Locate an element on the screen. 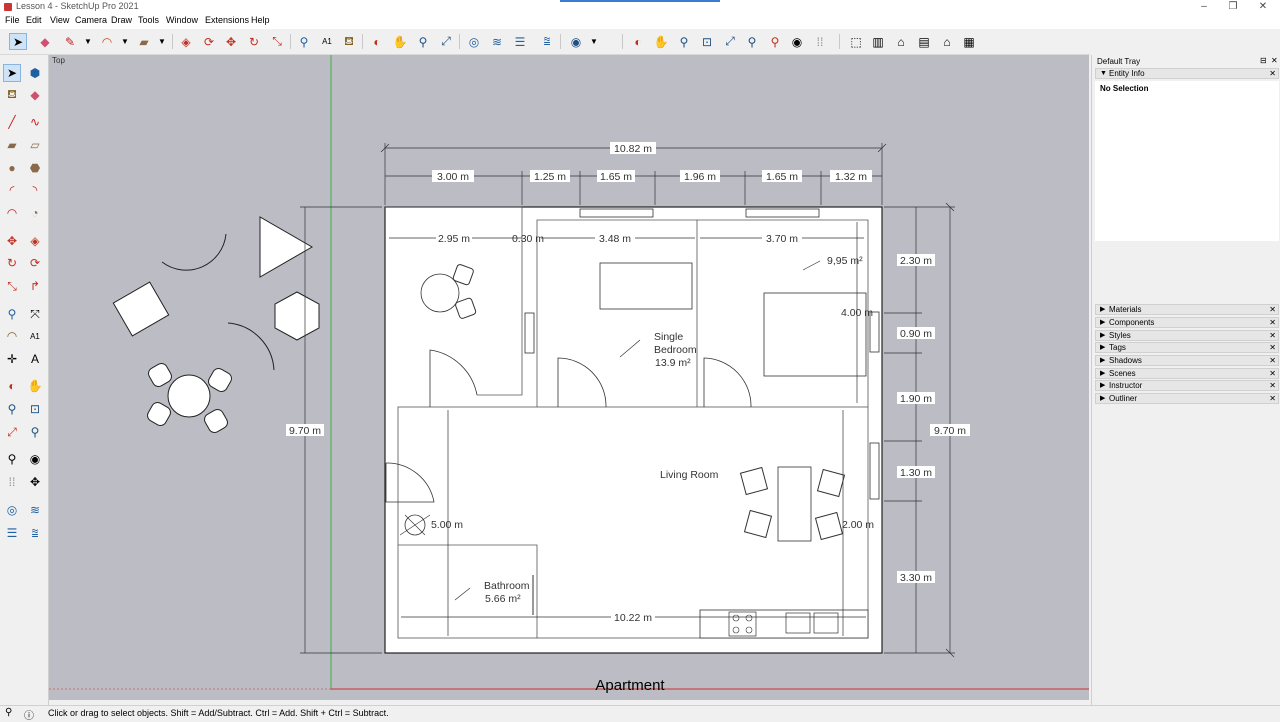 This screenshot has height=722, width=1280. panel-components: ▶ Components ✕ is located at coordinates (1187, 322).